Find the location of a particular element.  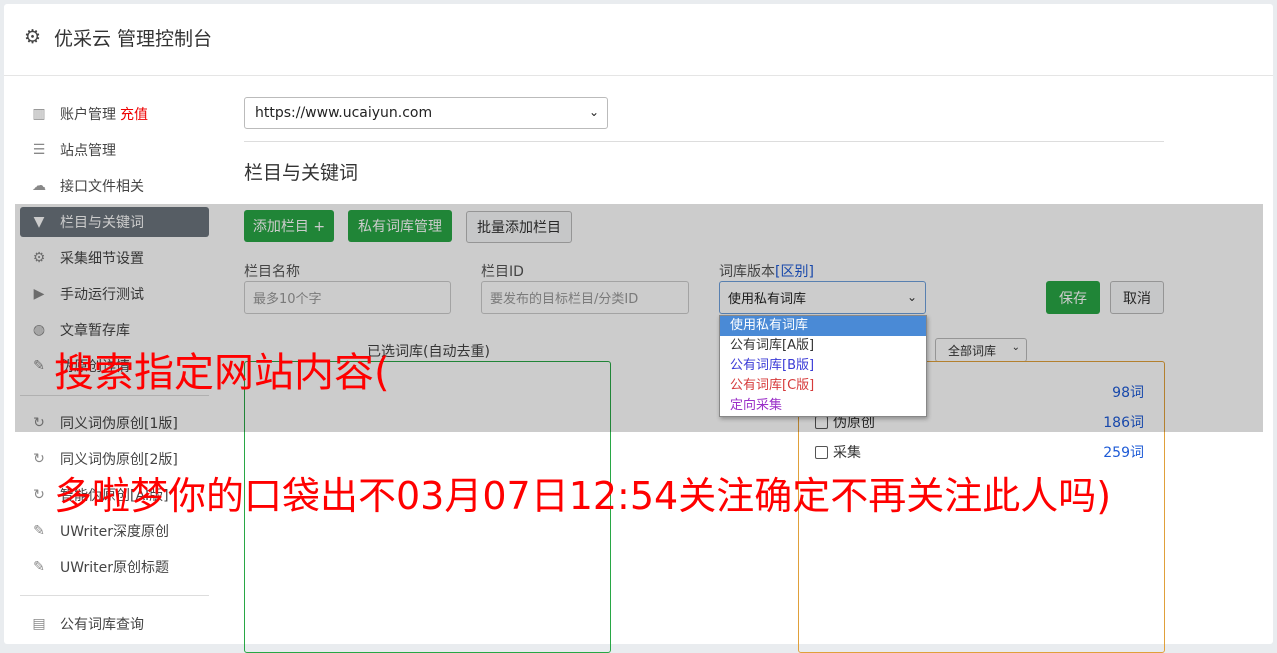

checkbox is located at coordinates (821, 452).